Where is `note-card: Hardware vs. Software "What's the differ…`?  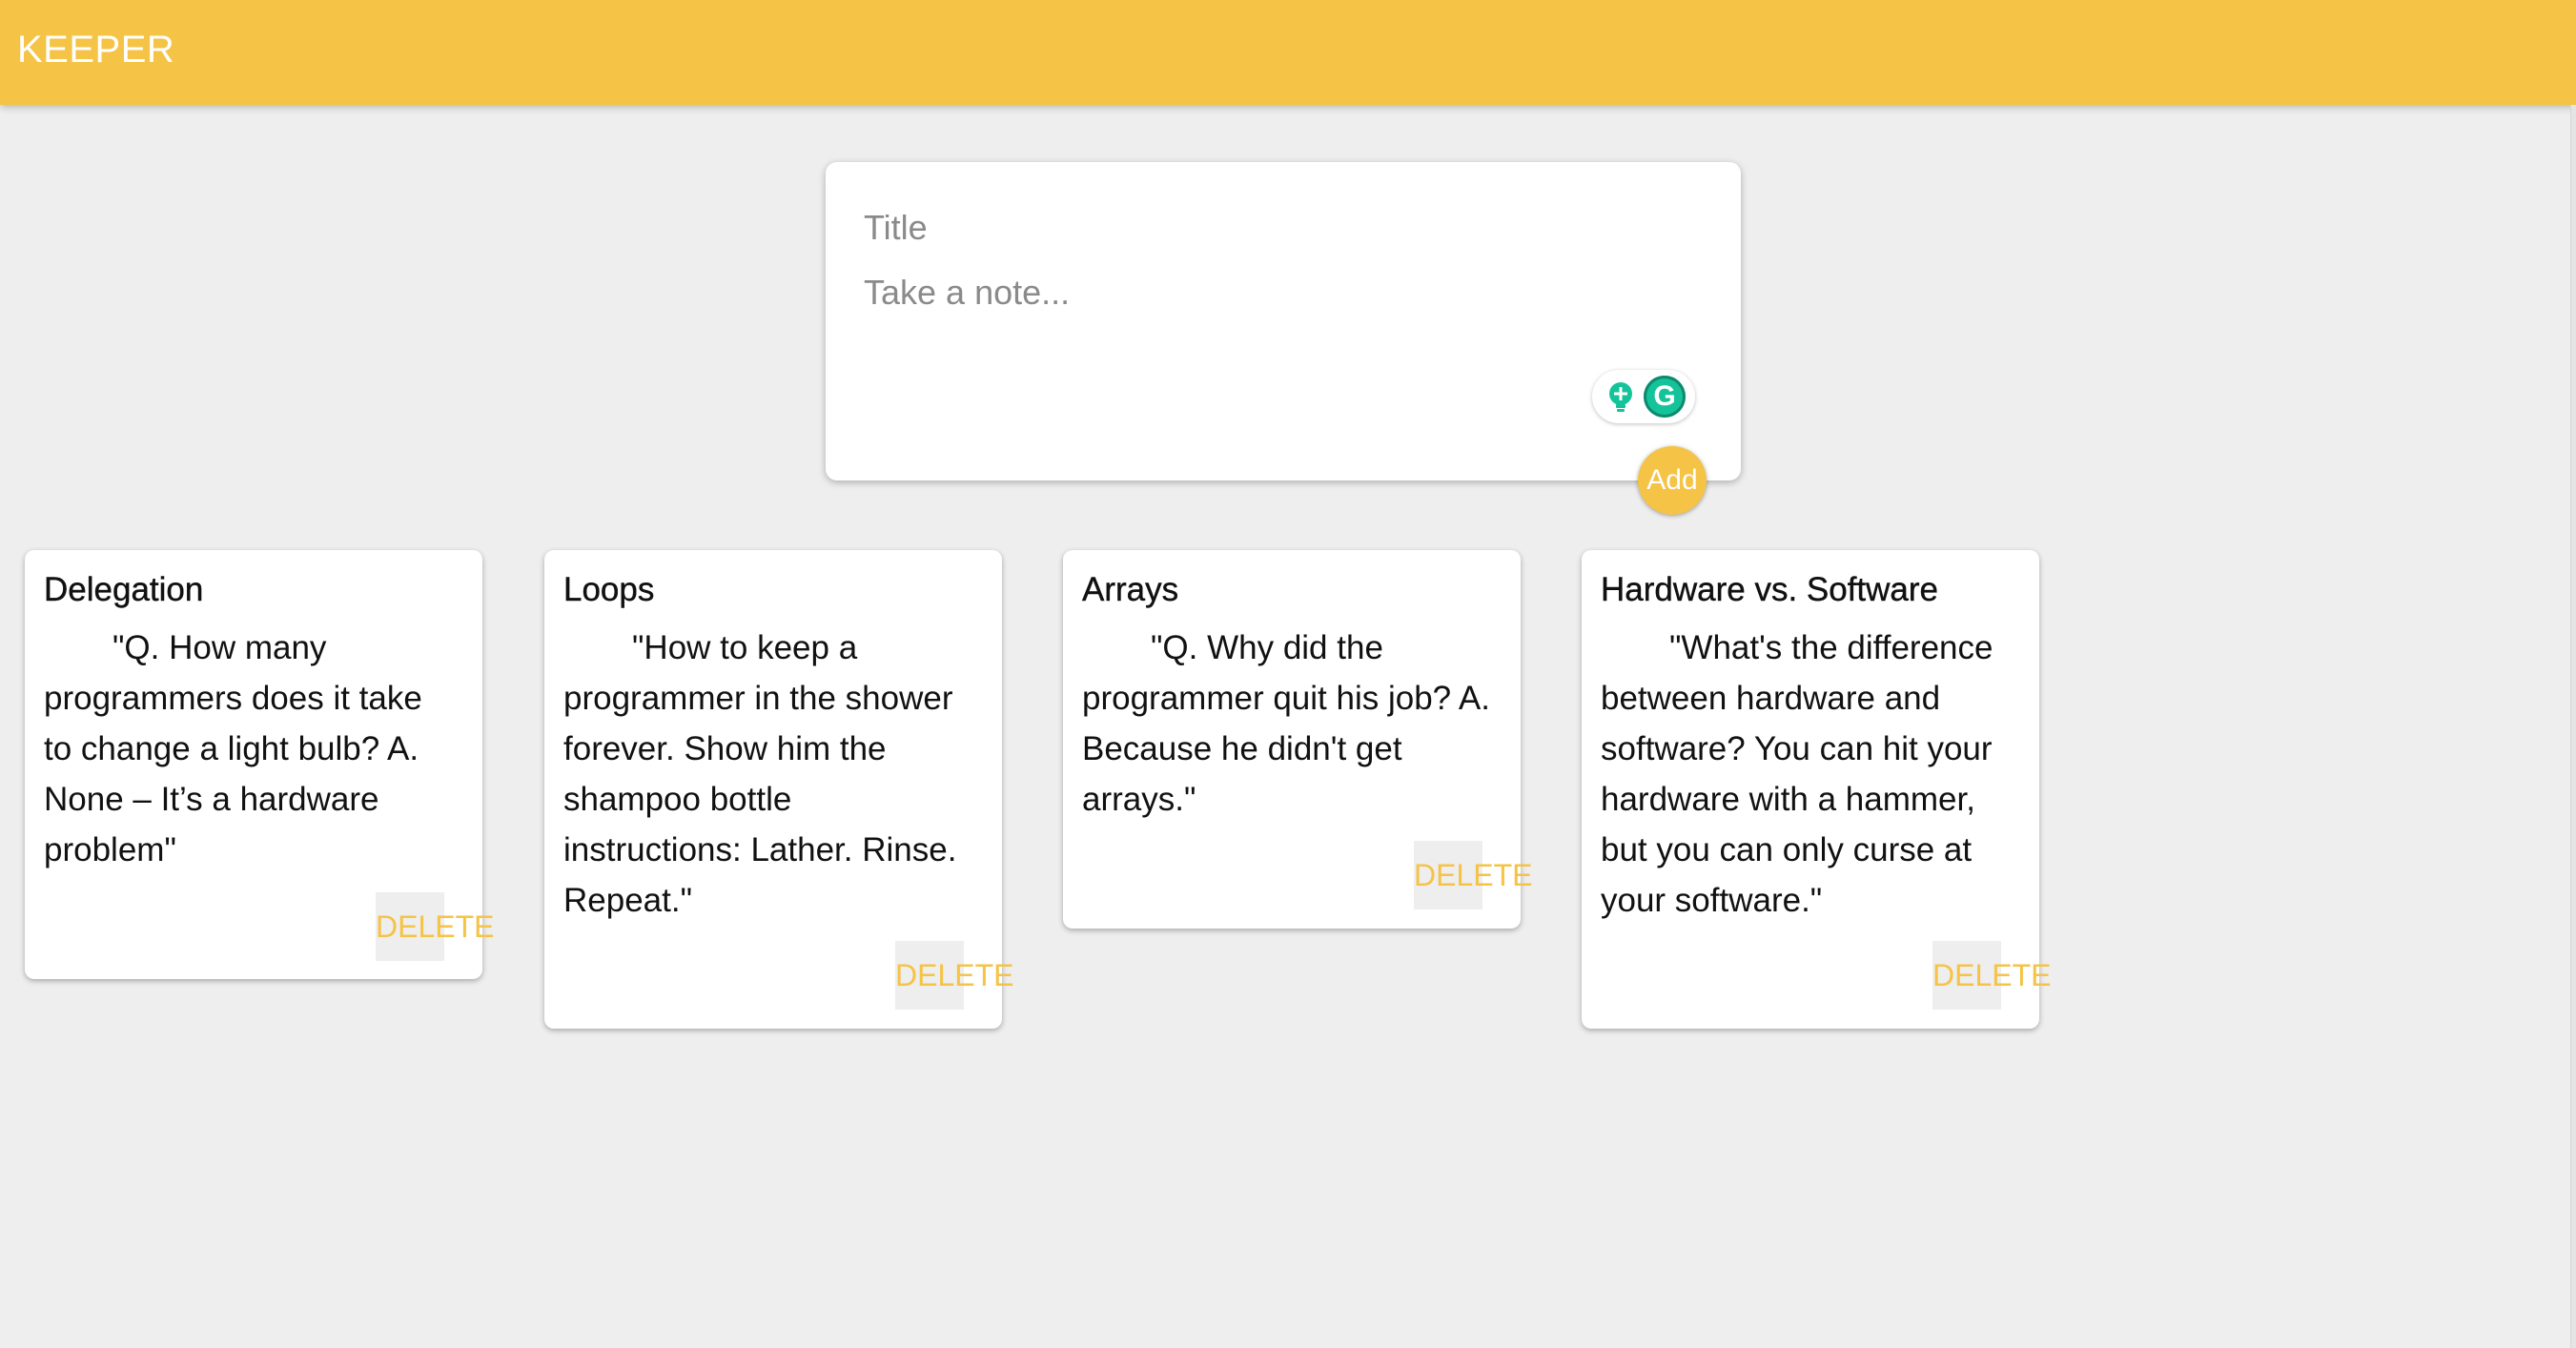 note-card: Hardware vs. Software "What's the differ… is located at coordinates (1816, 790).